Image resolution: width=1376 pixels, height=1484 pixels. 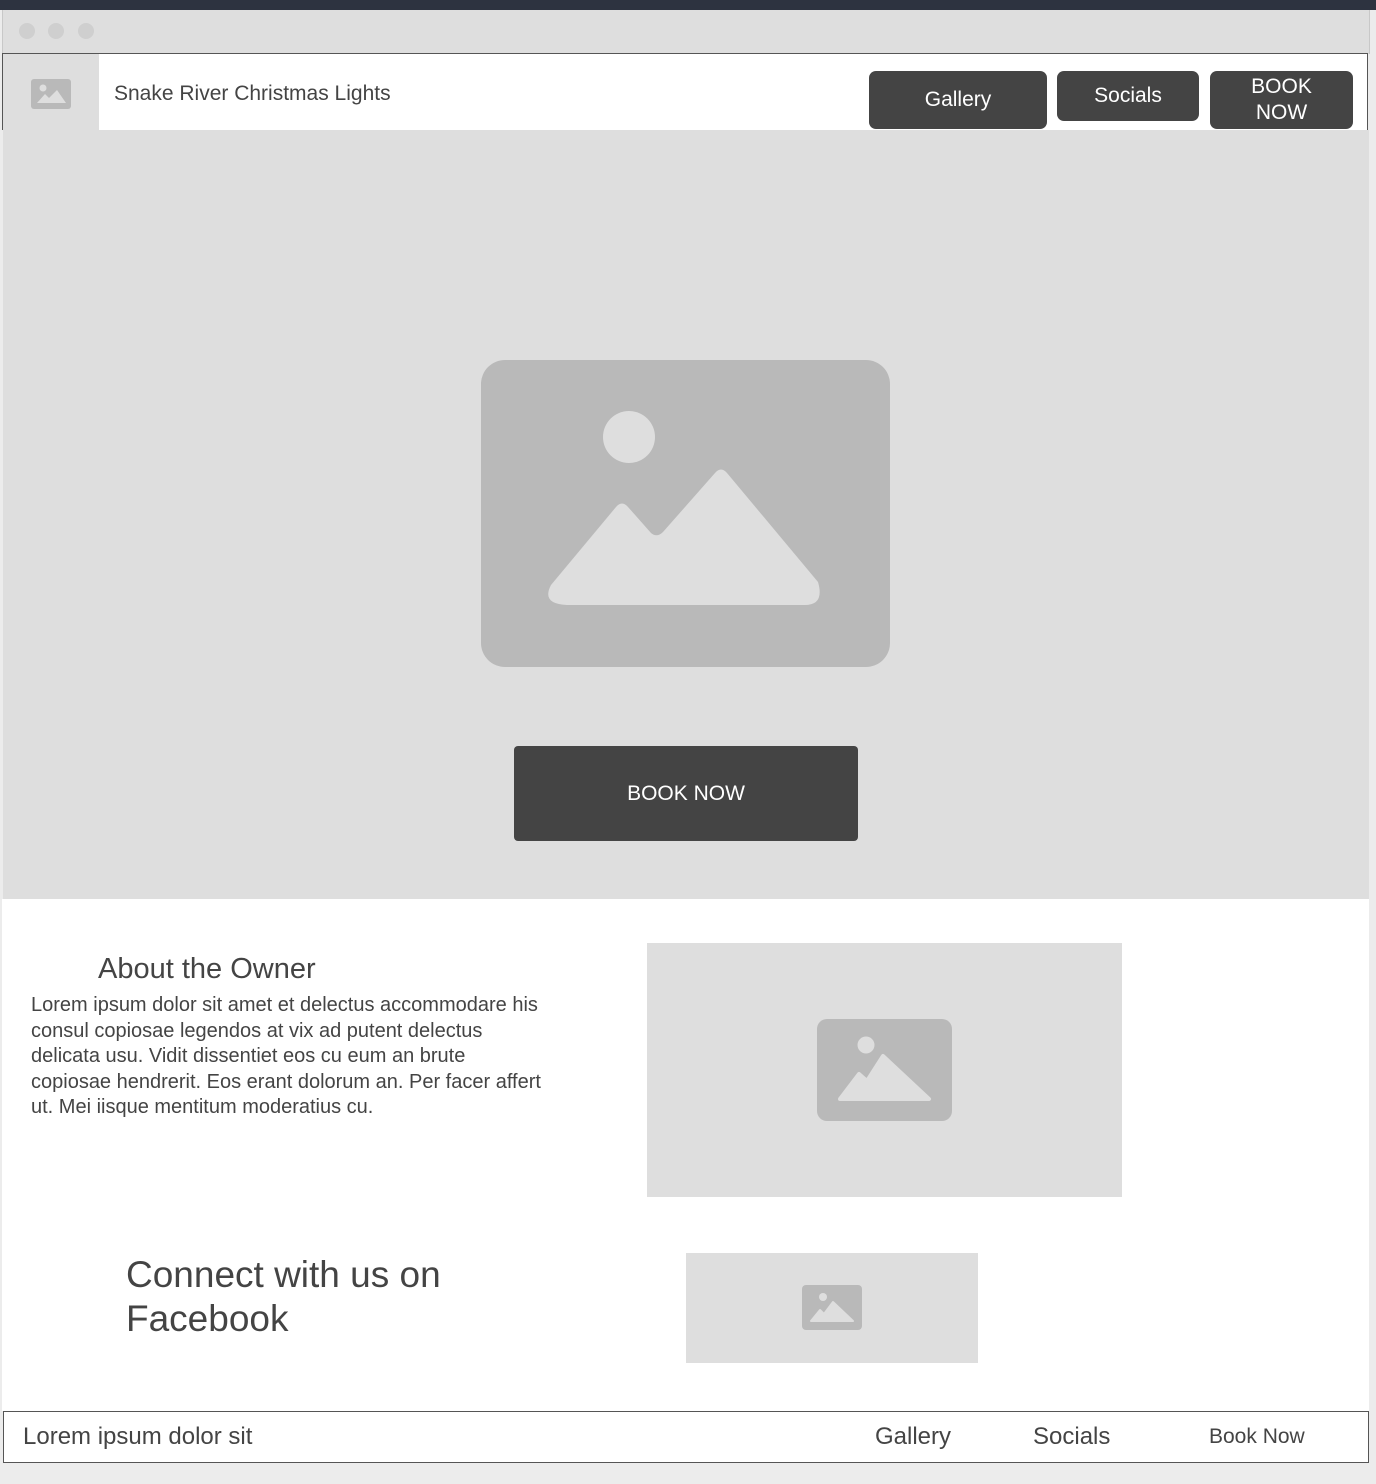 What do you see at coordinates (86, 31) in the screenshot?
I see `window-maximize-dot` at bounding box center [86, 31].